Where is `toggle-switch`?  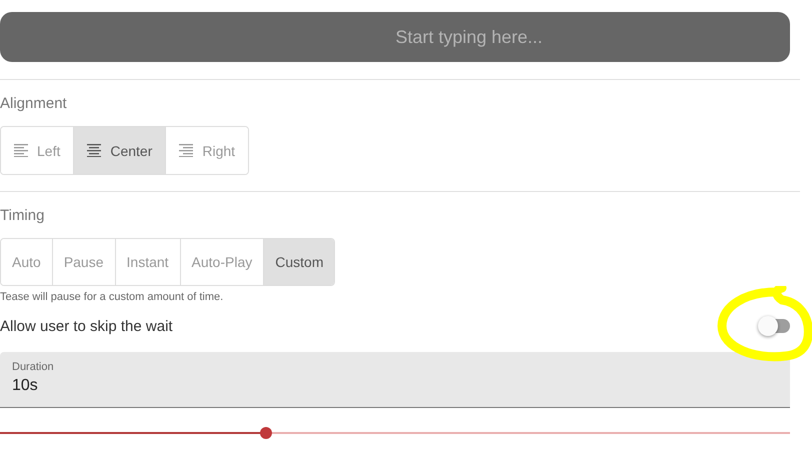 toggle-switch is located at coordinates (775, 326).